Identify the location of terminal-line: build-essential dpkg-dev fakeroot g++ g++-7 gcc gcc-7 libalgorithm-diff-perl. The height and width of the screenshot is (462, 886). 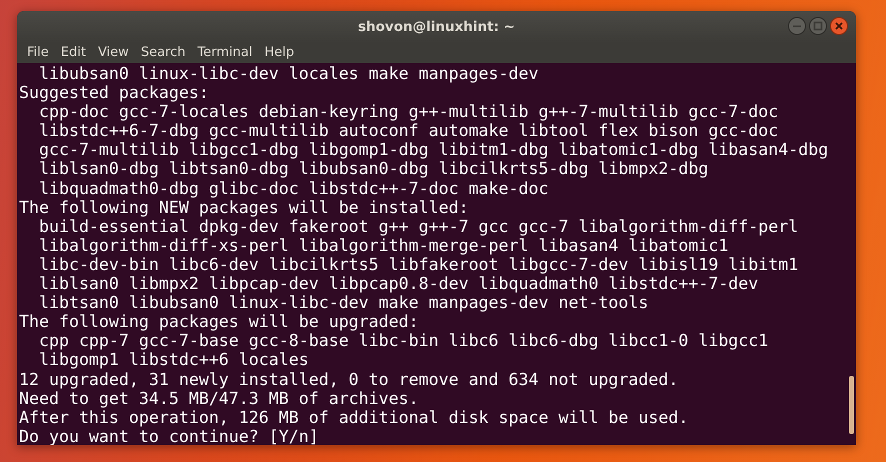
(419, 226).